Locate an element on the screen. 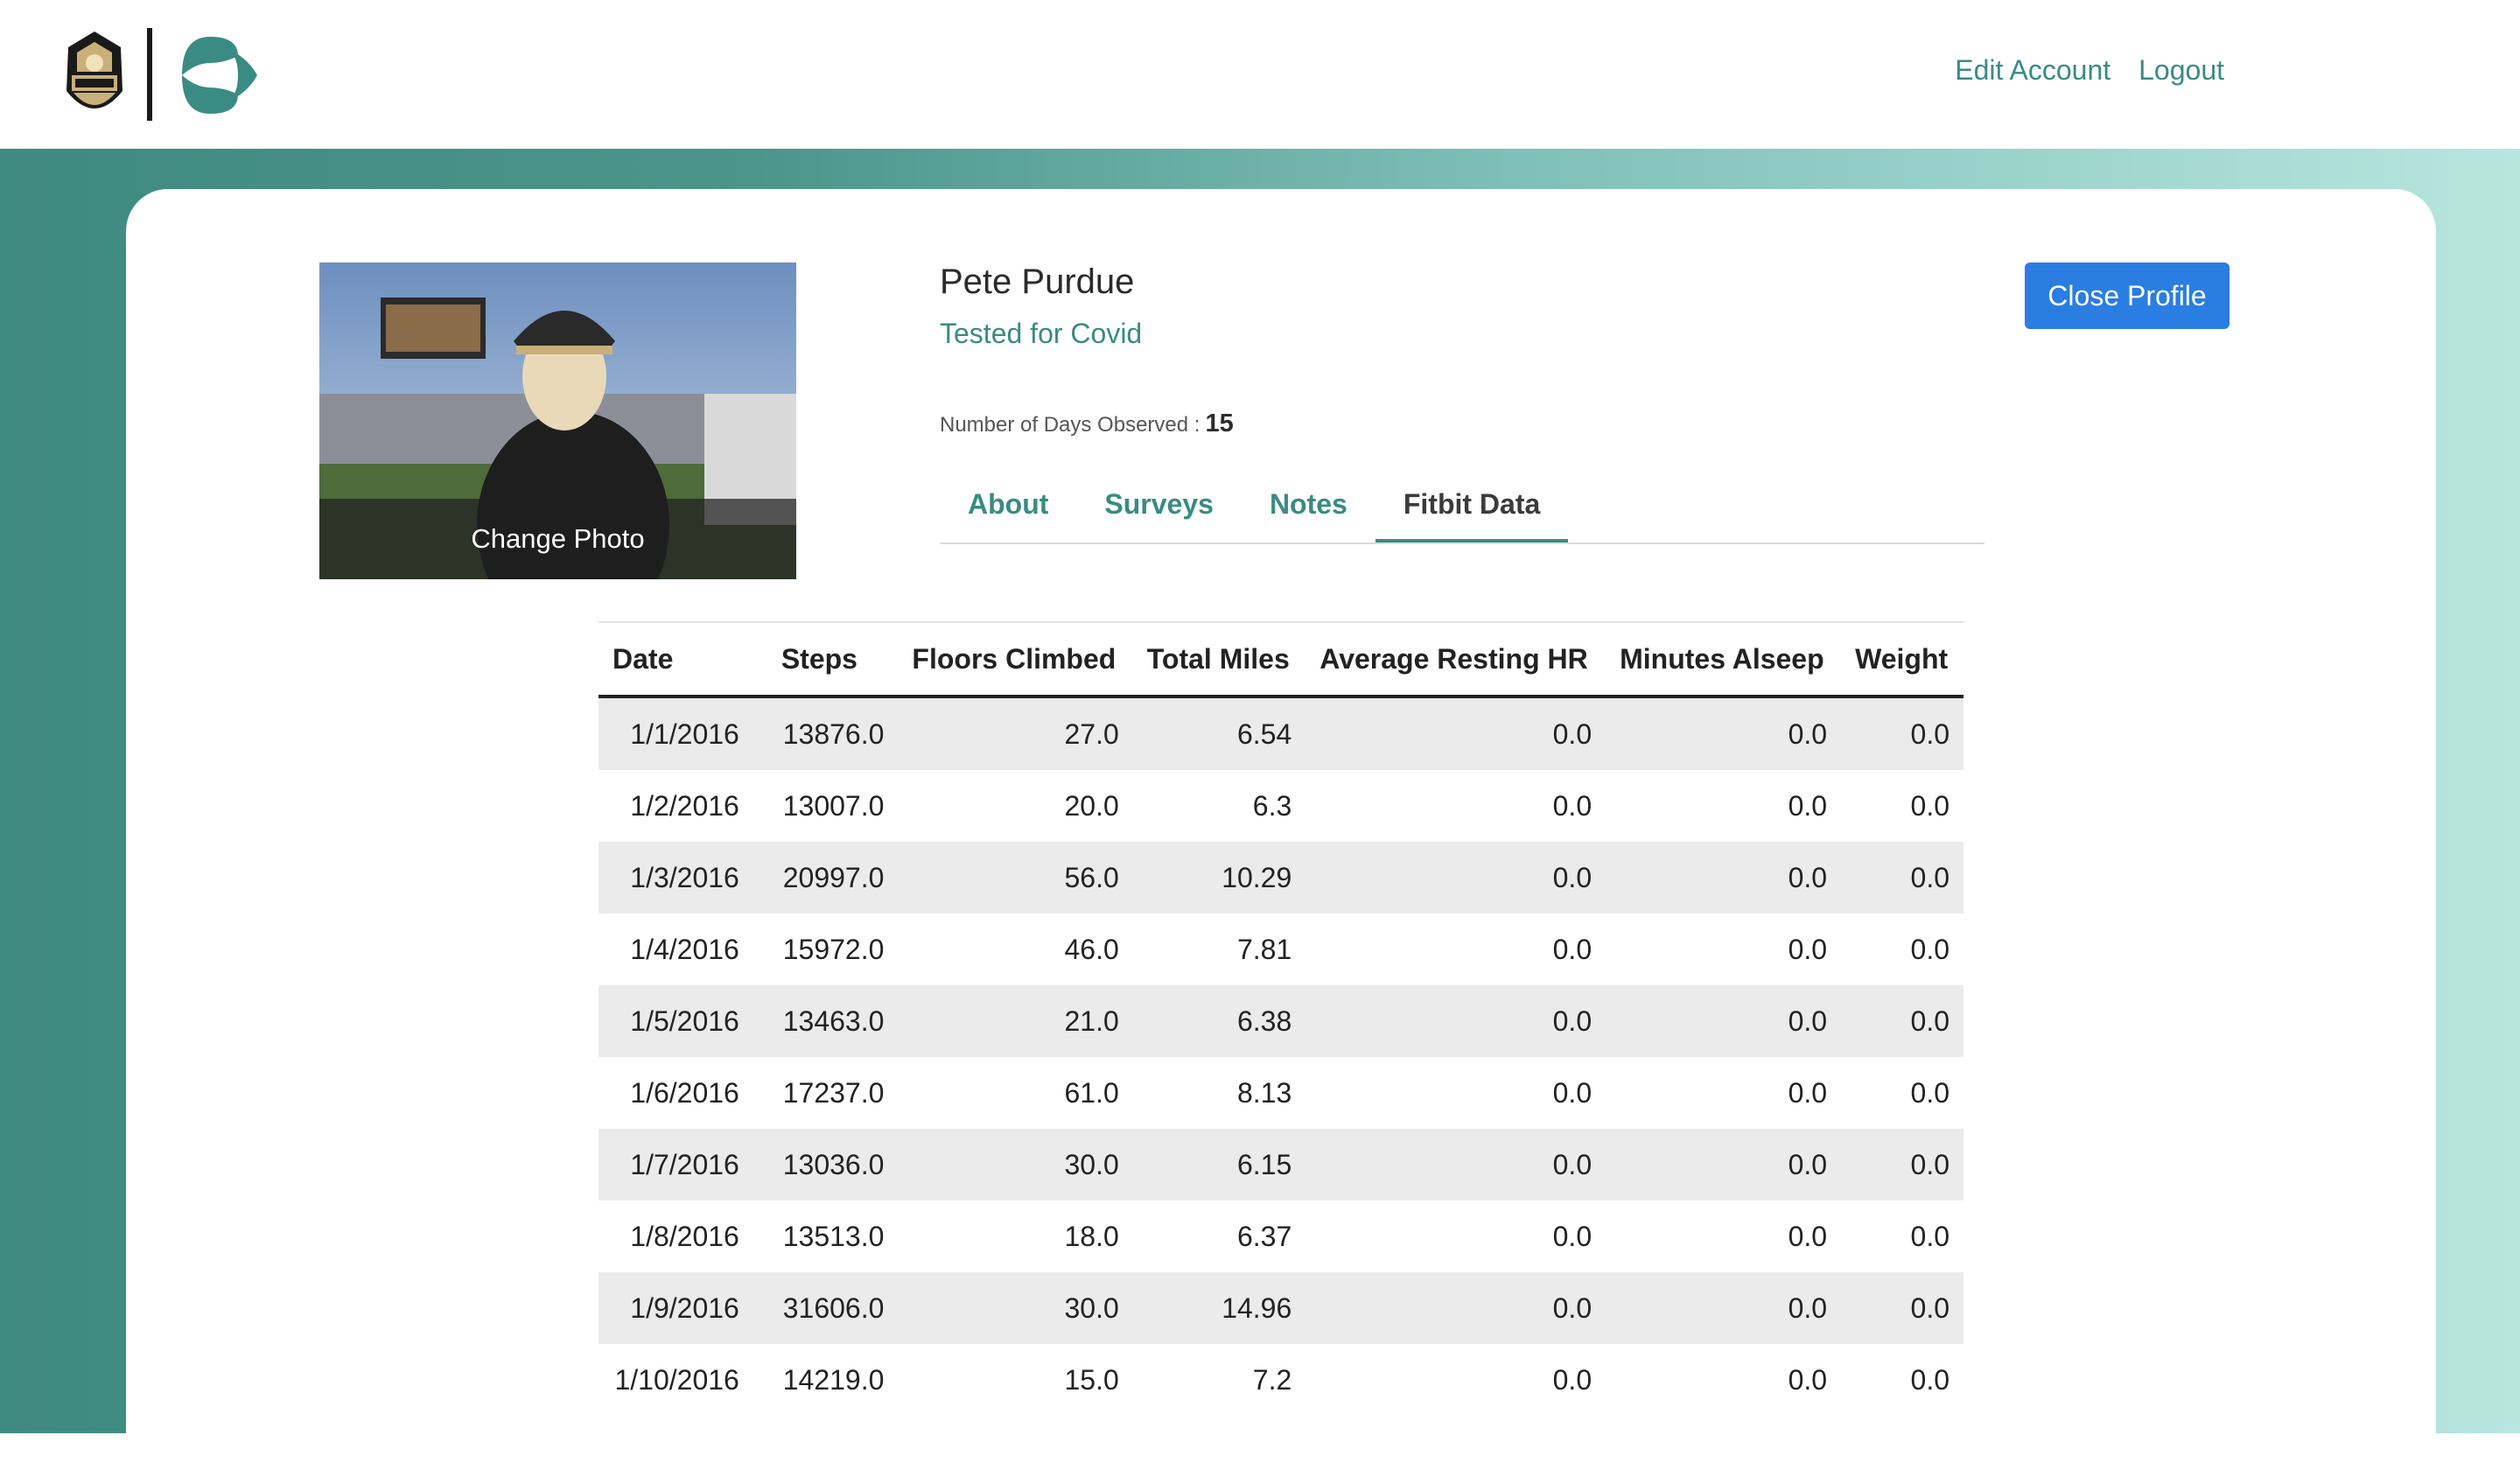  table-cell: 15.0 is located at coordinates (1015, 1380).